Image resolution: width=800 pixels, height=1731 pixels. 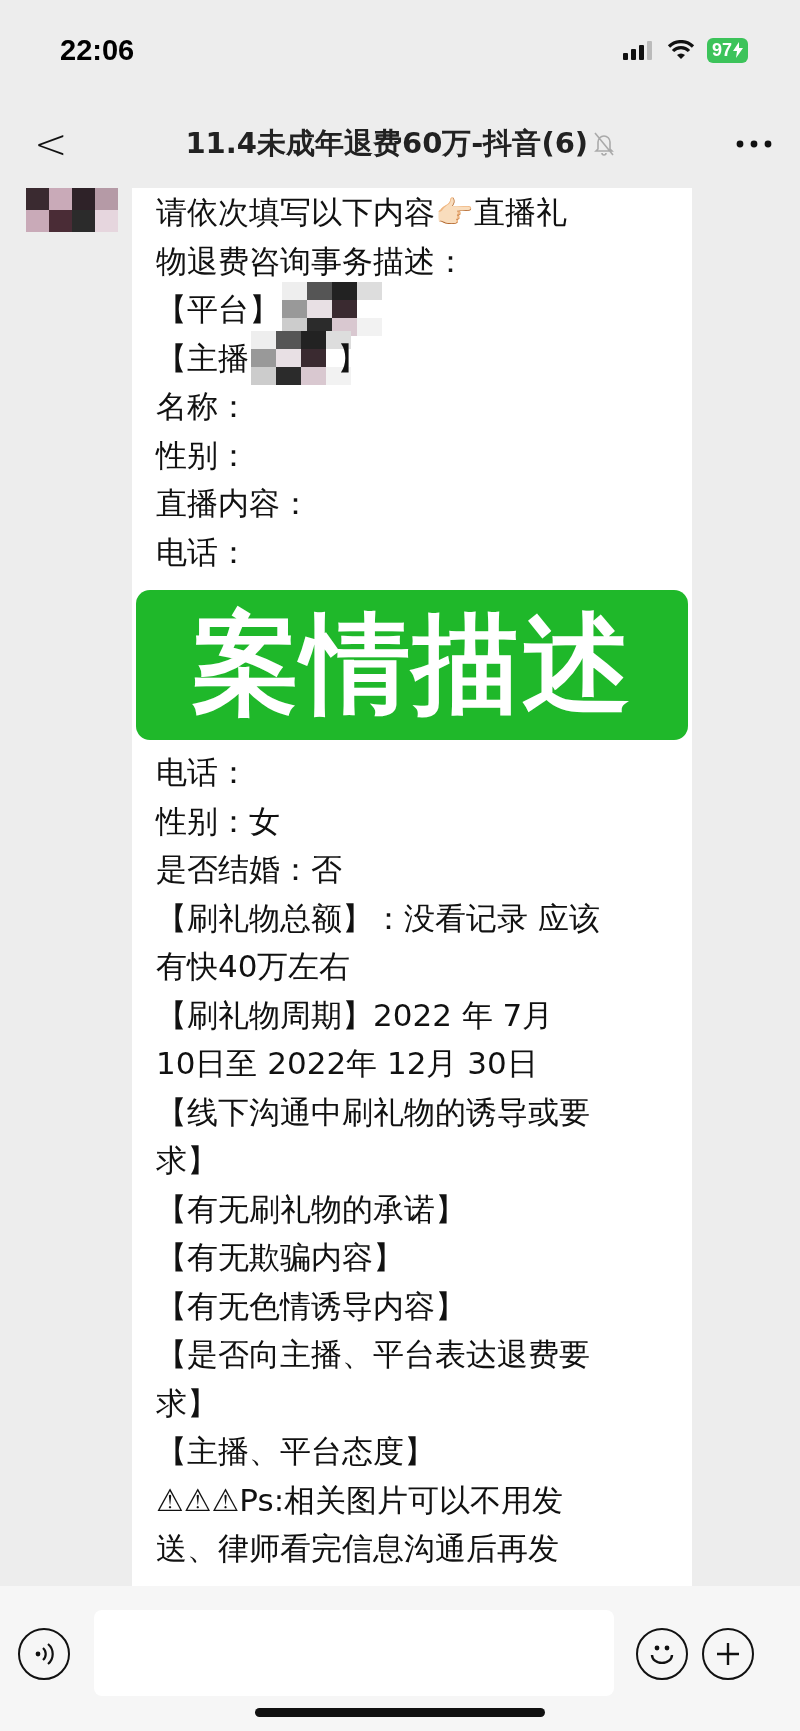 What do you see at coordinates (97, 50) in the screenshot?
I see `status-time: 22:06` at bounding box center [97, 50].